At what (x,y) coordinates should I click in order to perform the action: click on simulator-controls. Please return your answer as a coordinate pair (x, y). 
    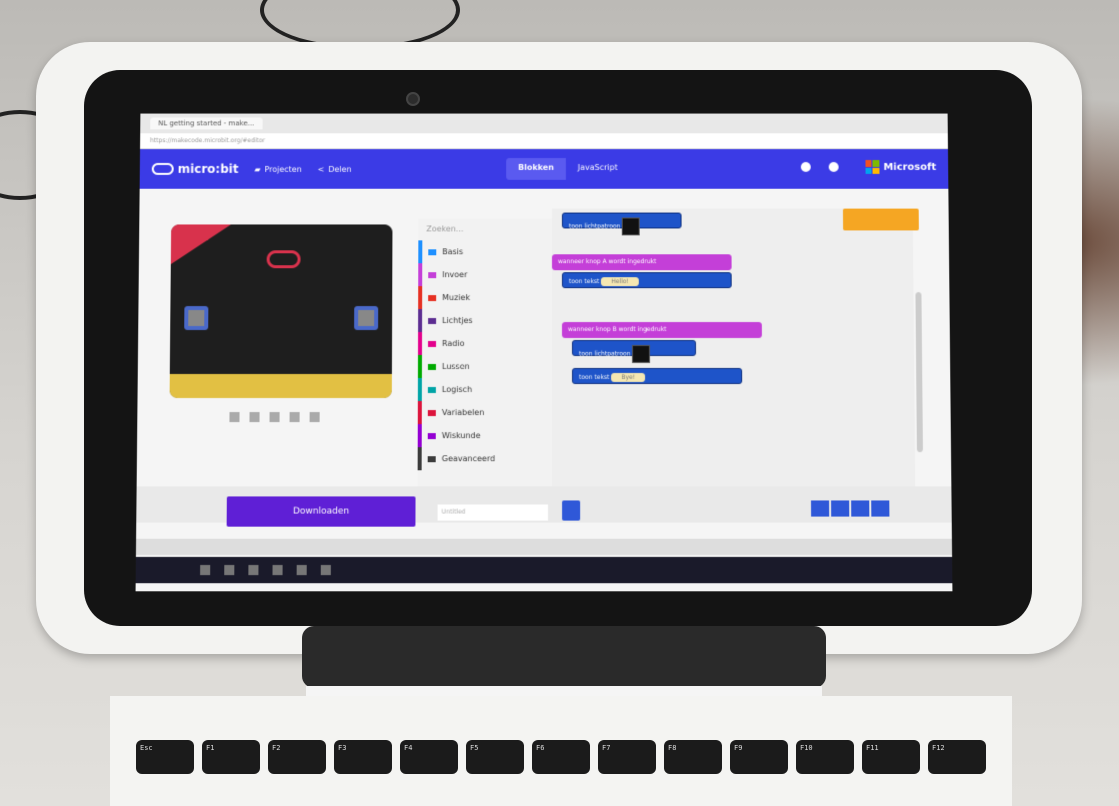
    Looking at the image, I should click on (274, 417).